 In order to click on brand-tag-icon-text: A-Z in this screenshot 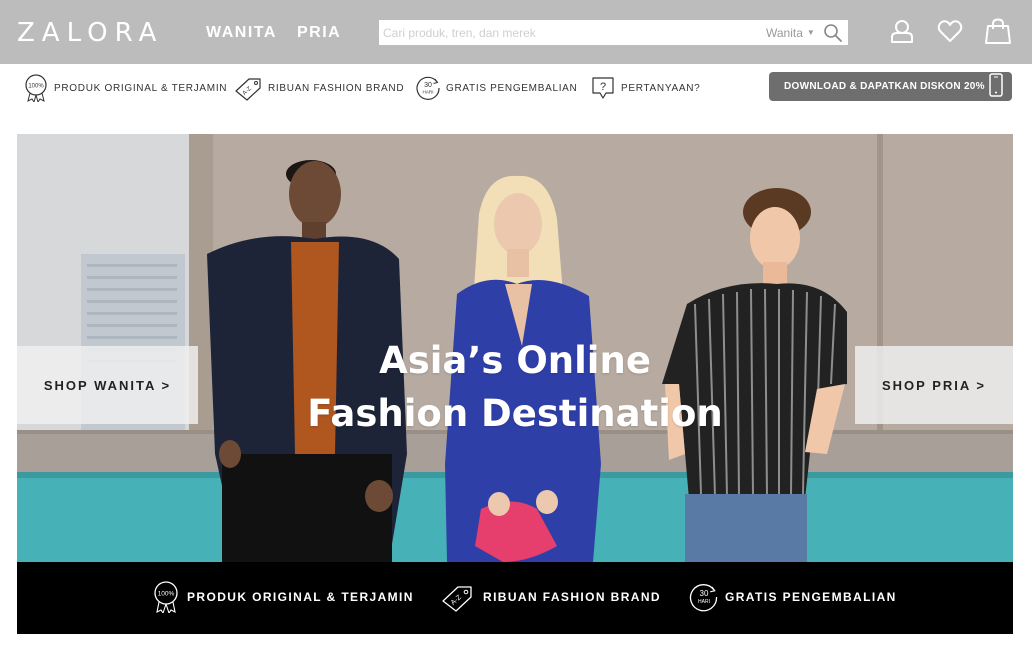, I will do `click(457, 600)`.